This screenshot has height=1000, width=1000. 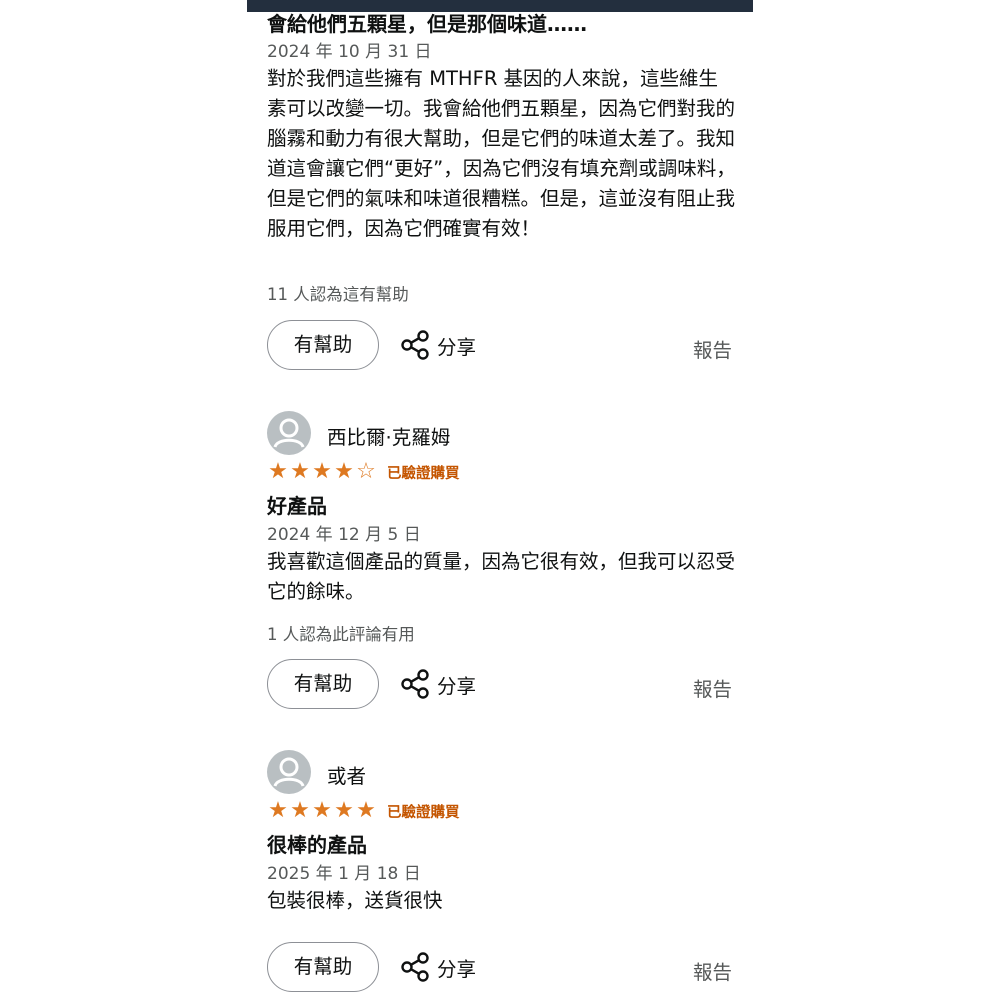 I want to click on top-bar, so click(x=500, y=6).